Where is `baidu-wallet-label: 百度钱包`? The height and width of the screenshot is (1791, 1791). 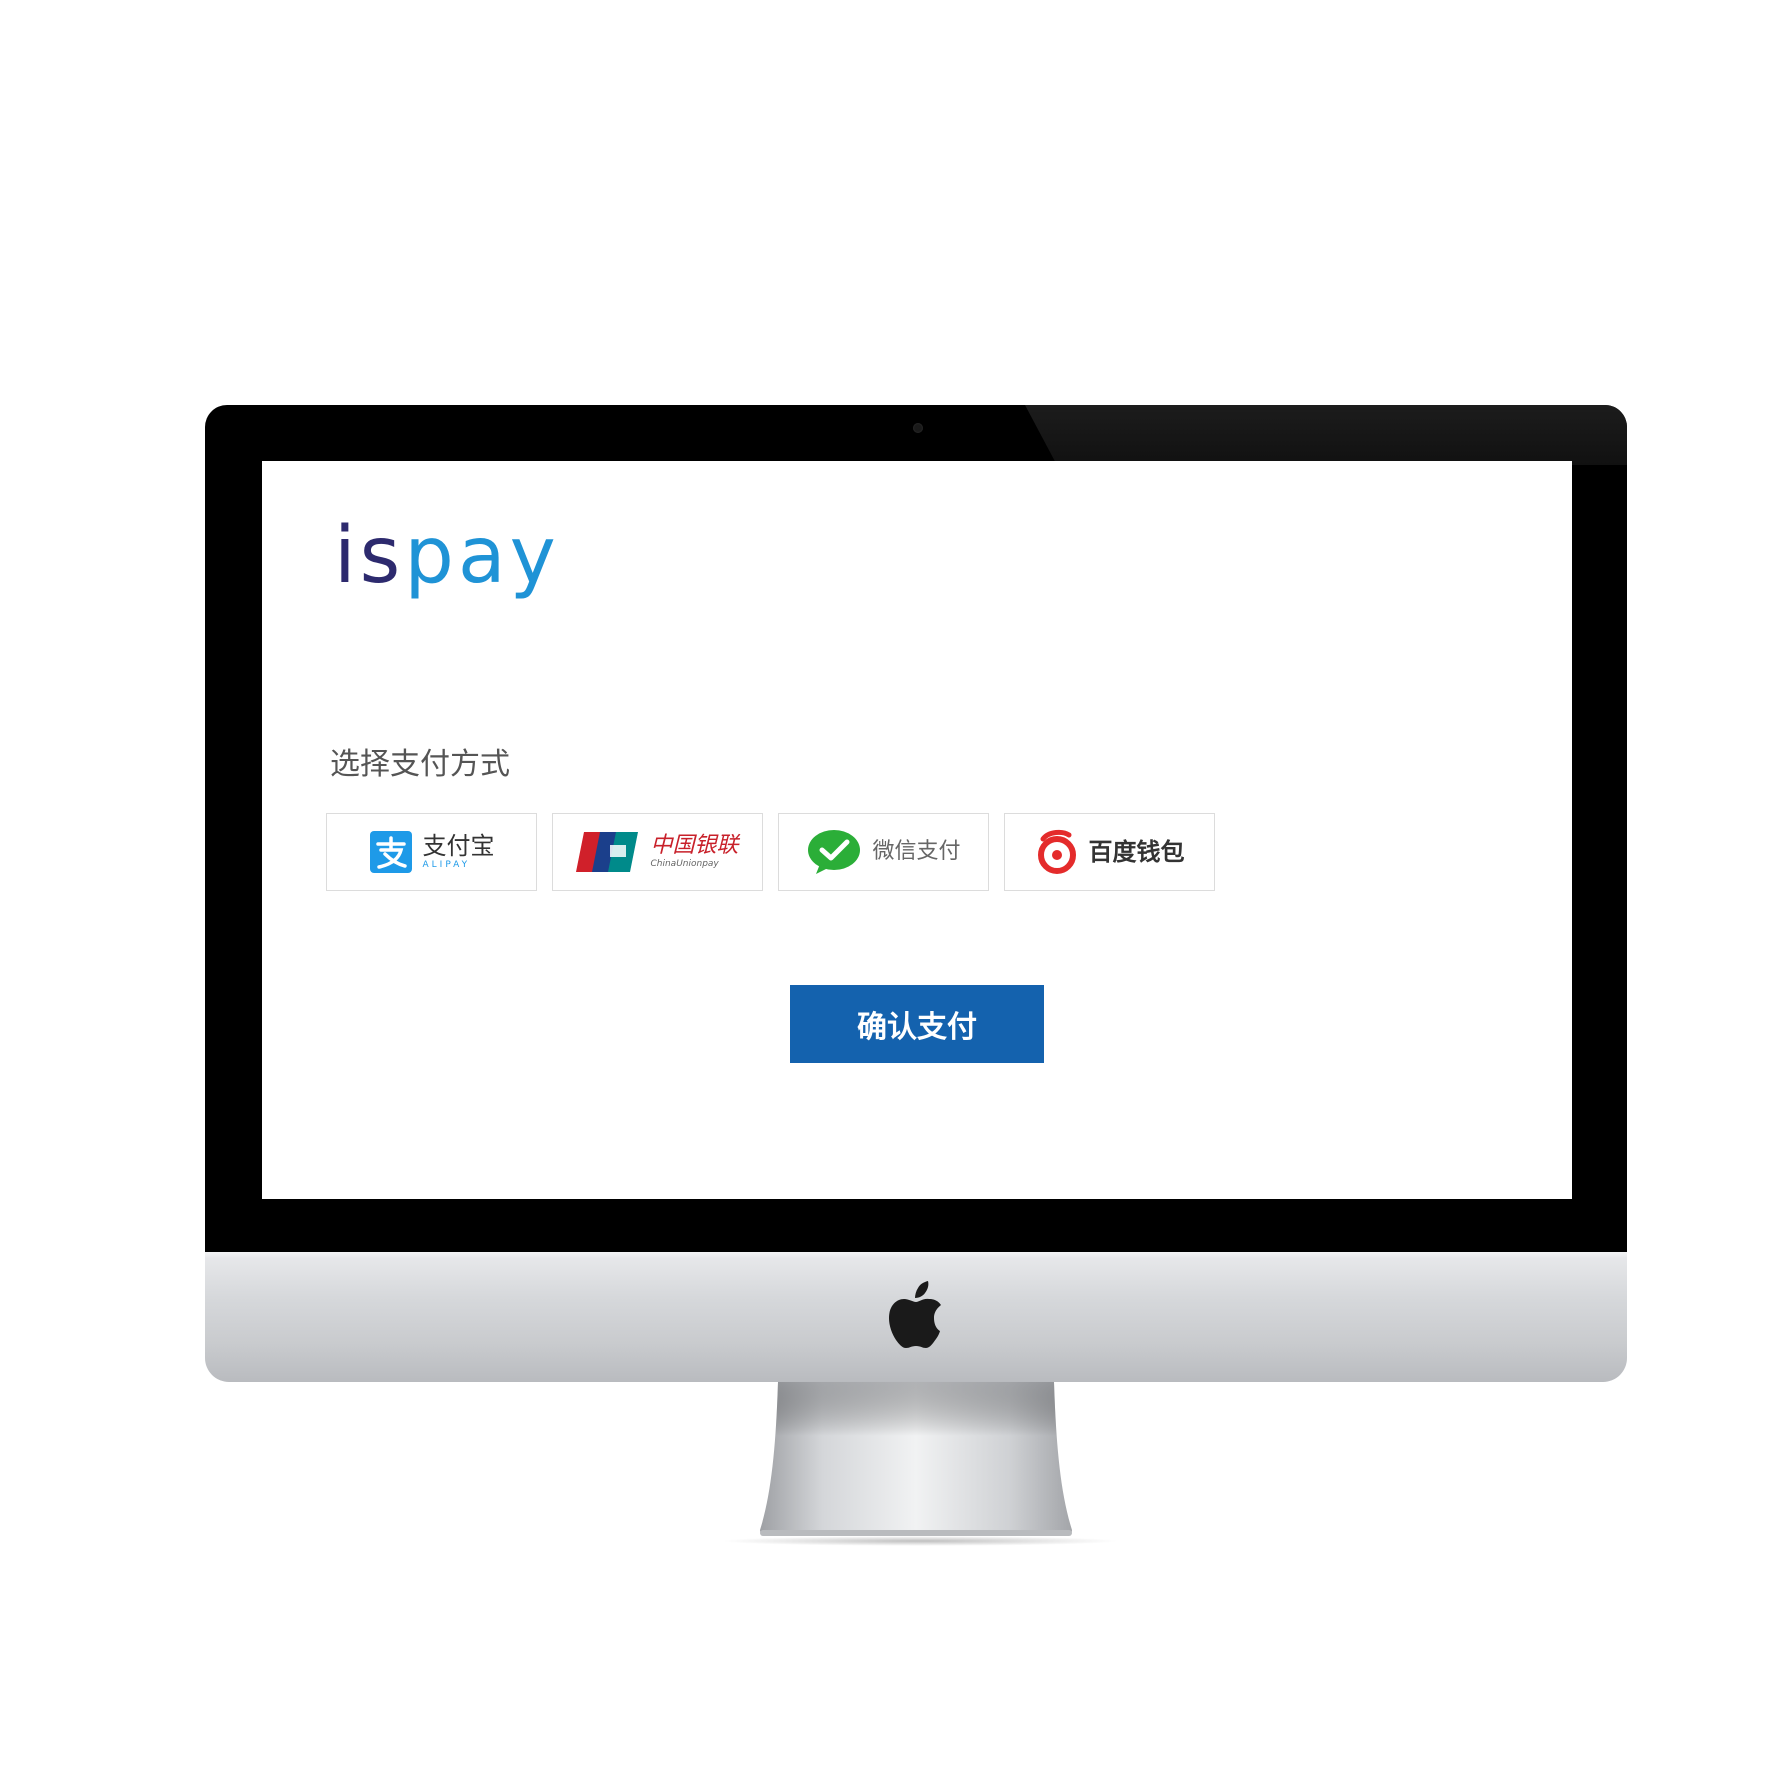 baidu-wallet-label: 百度钱包 is located at coordinates (1136, 852).